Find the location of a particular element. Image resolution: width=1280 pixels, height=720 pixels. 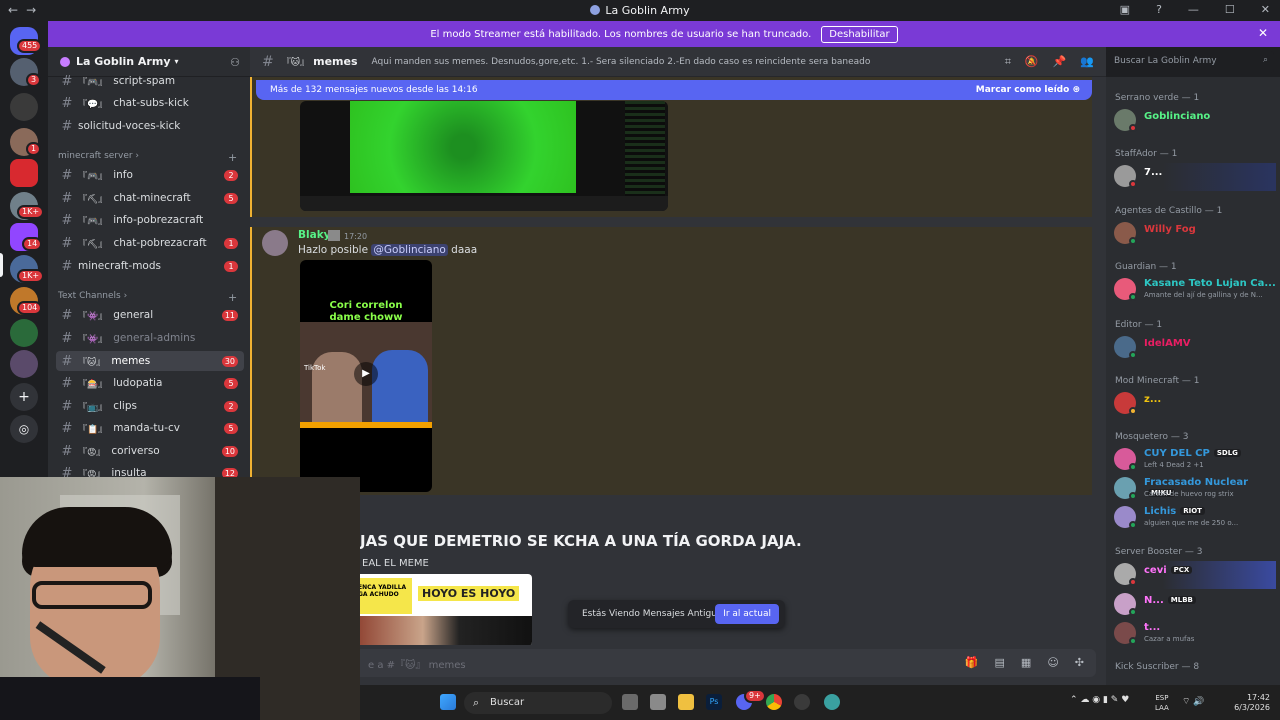

attachment-image is located at coordinates (484, 156).